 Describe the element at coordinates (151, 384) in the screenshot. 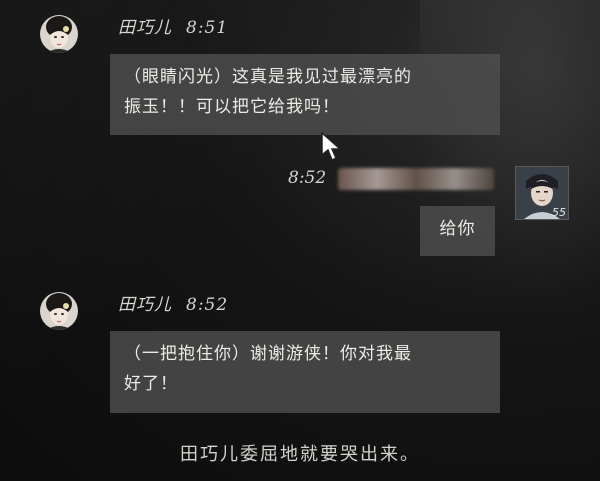

I see `message-line: 好了！` at that location.